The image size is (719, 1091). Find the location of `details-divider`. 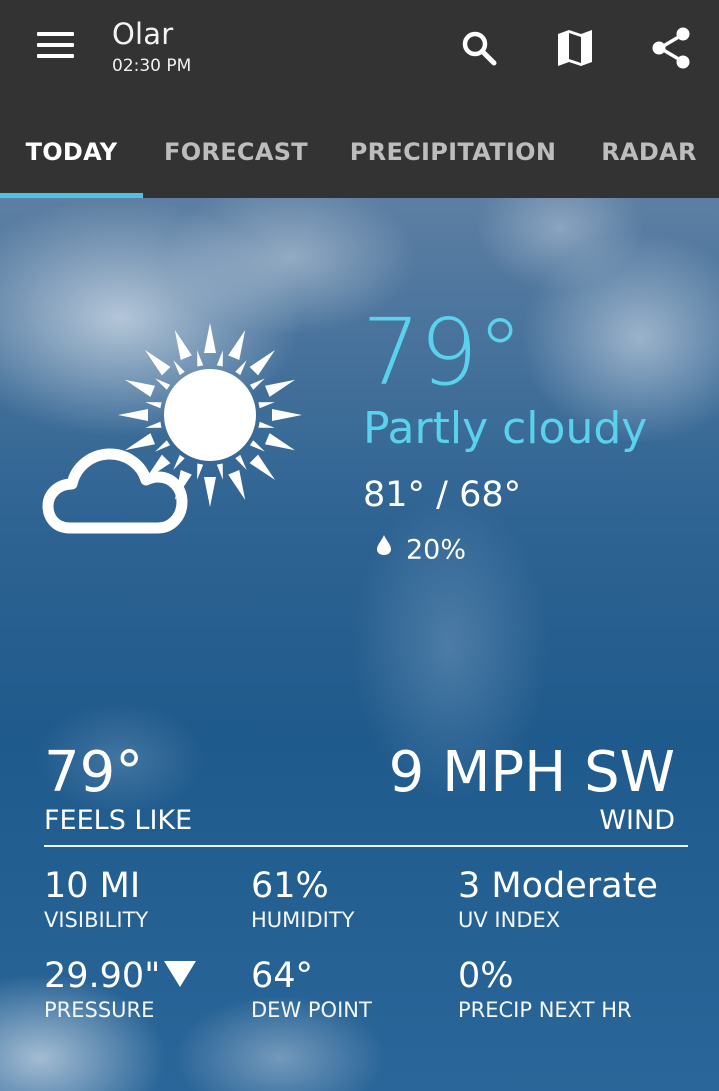

details-divider is located at coordinates (366, 846).